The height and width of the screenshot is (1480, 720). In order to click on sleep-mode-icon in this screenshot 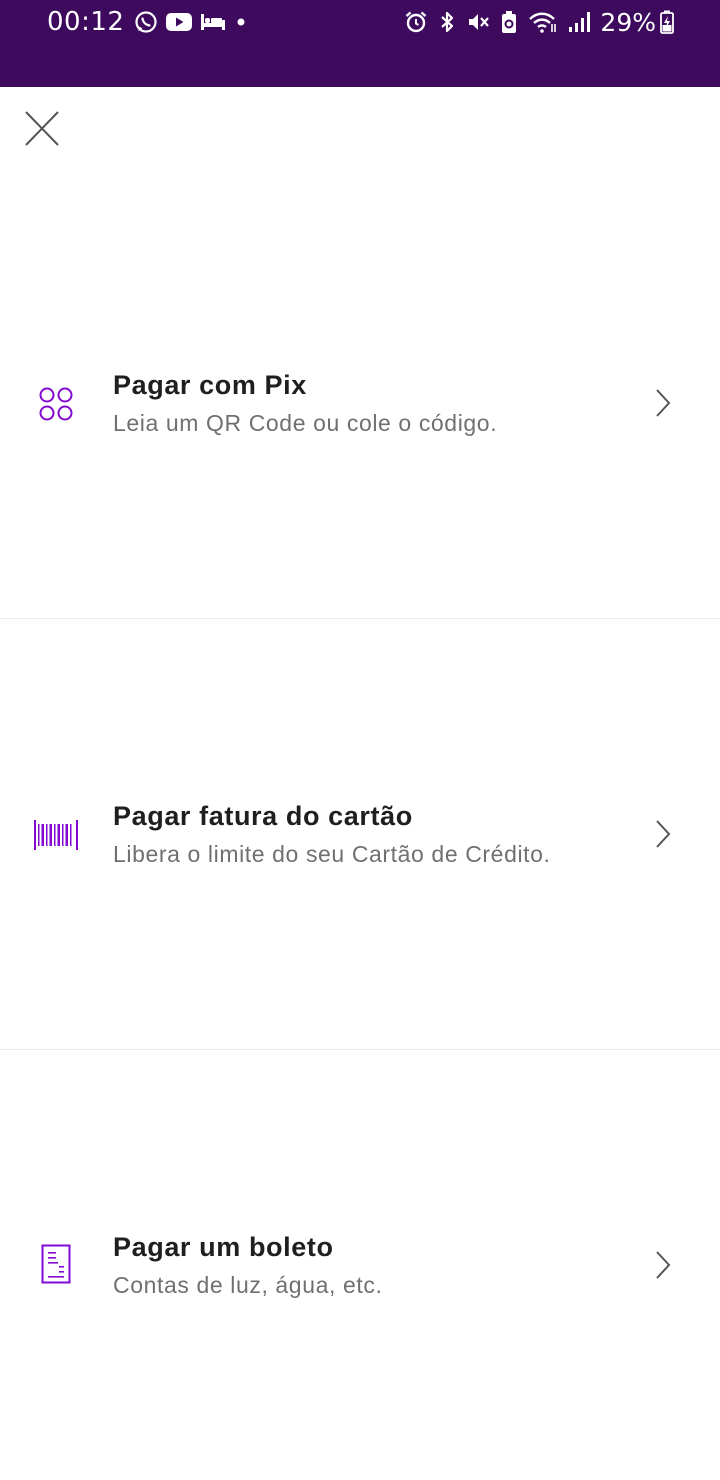, I will do `click(213, 22)`.